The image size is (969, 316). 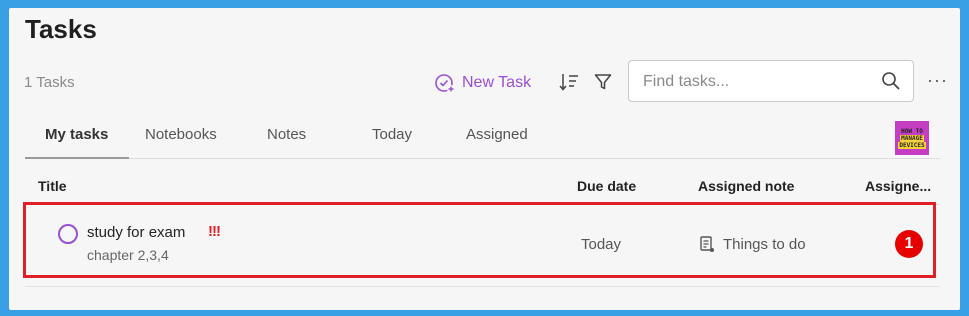 What do you see at coordinates (61, 29) in the screenshot?
I see `page-title: Tasks` at bounding box center [61, 29].